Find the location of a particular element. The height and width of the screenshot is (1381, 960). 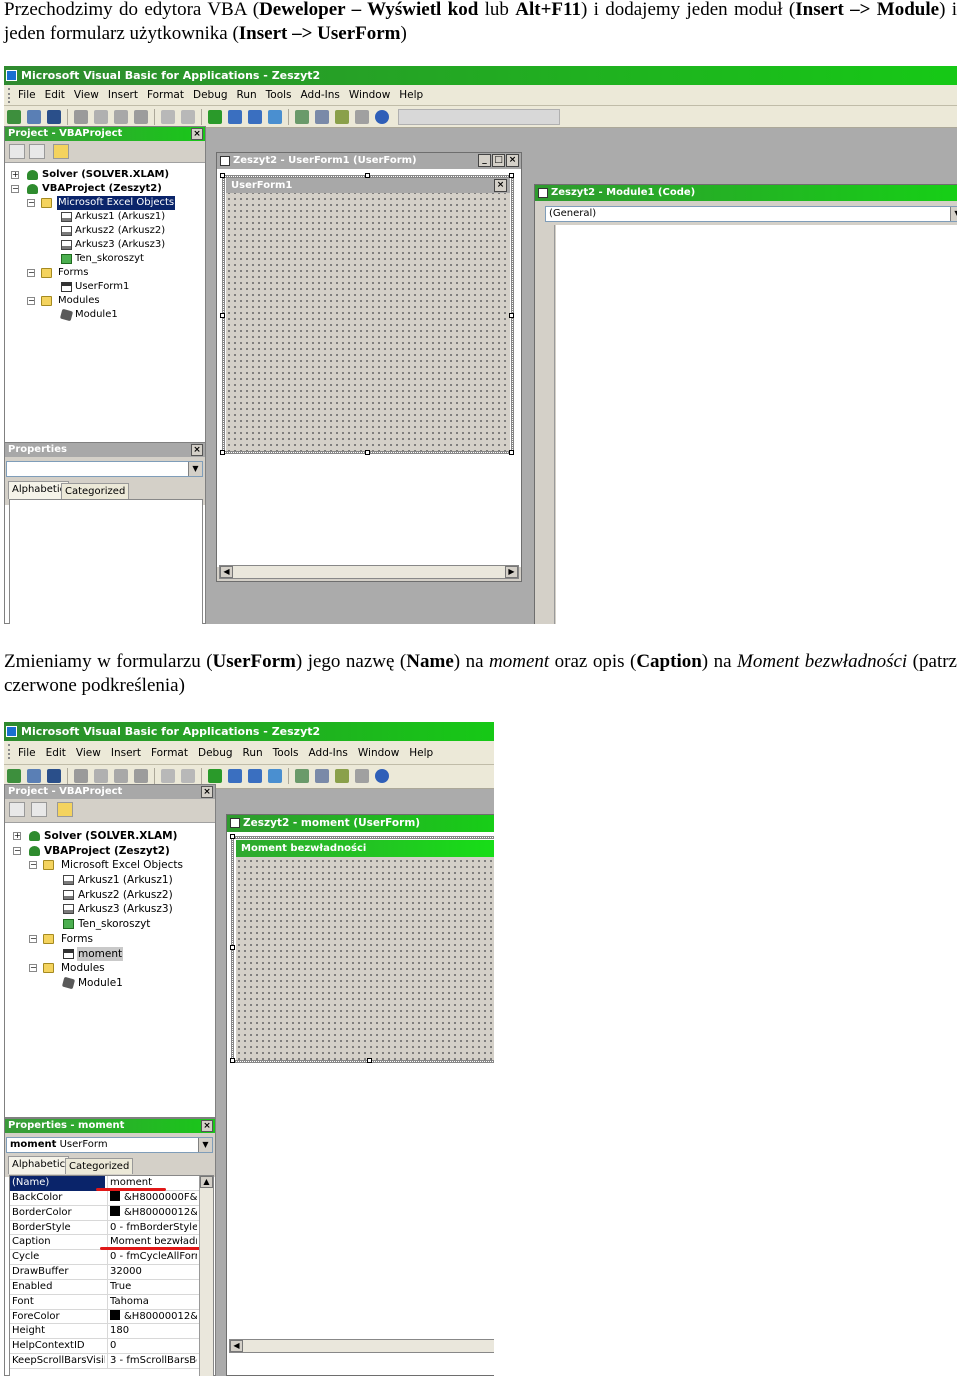

property-value: Tahoma is located at coordinates (152, 1302).